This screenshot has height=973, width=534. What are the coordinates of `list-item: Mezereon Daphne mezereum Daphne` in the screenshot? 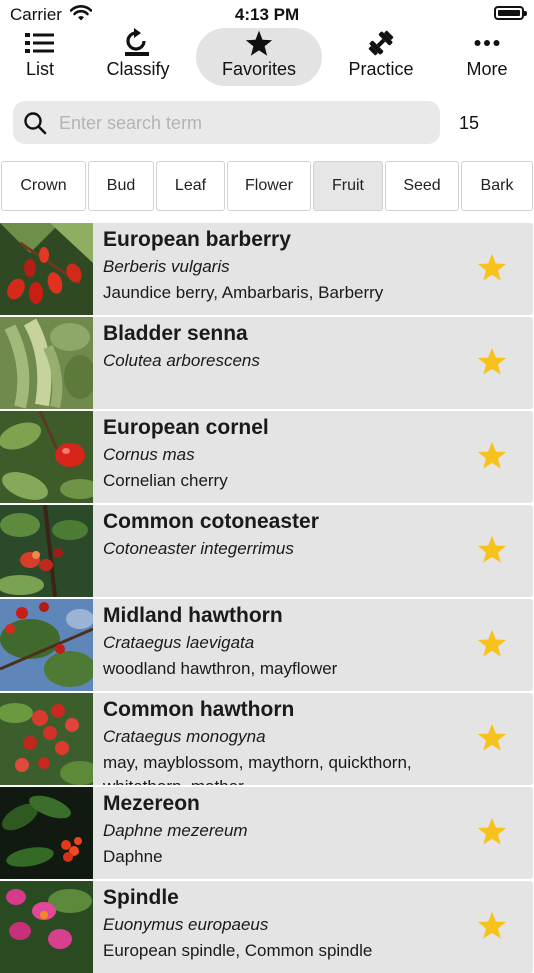 It's located at (267, 833).